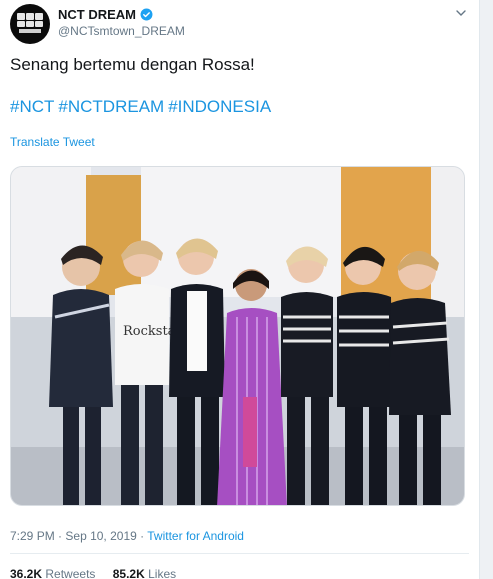  I want to click on hashtag-link: #NCTDREAM, so click(111, 106).